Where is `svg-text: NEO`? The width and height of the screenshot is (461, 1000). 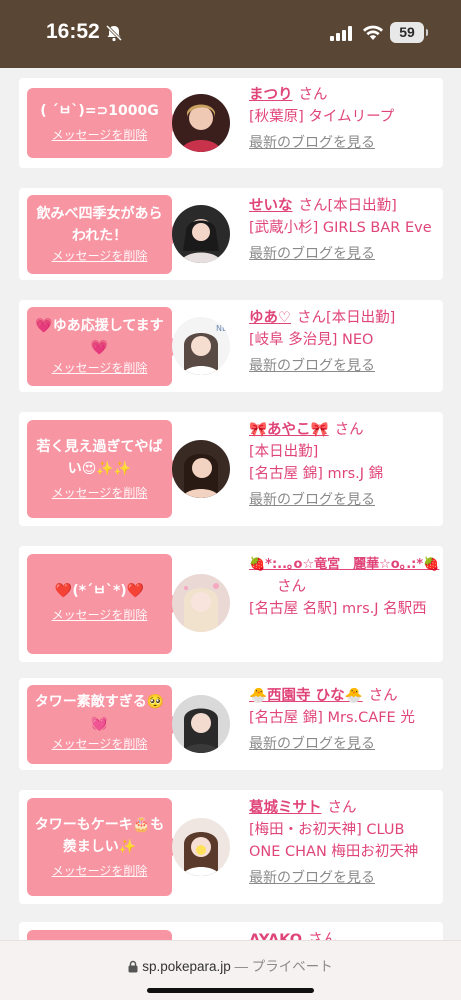
svg-text: NEO is located at coordinates (223, 328).